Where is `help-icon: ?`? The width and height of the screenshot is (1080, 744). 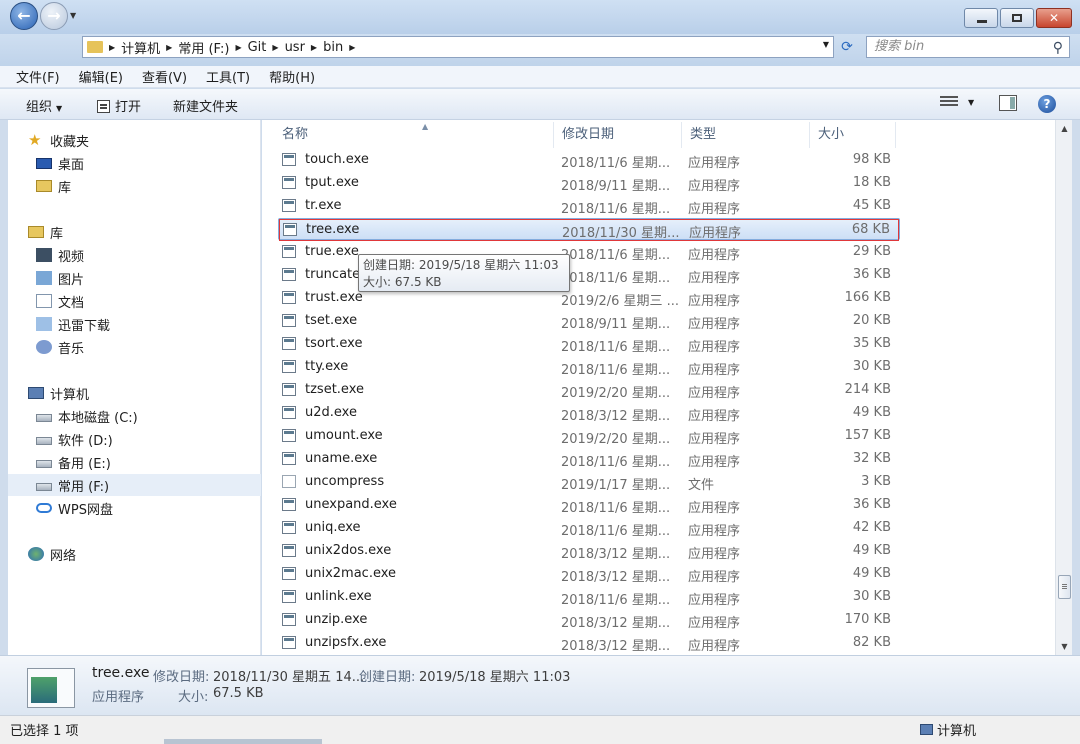 help-icon: ? is located at coordinates (1047, 104).